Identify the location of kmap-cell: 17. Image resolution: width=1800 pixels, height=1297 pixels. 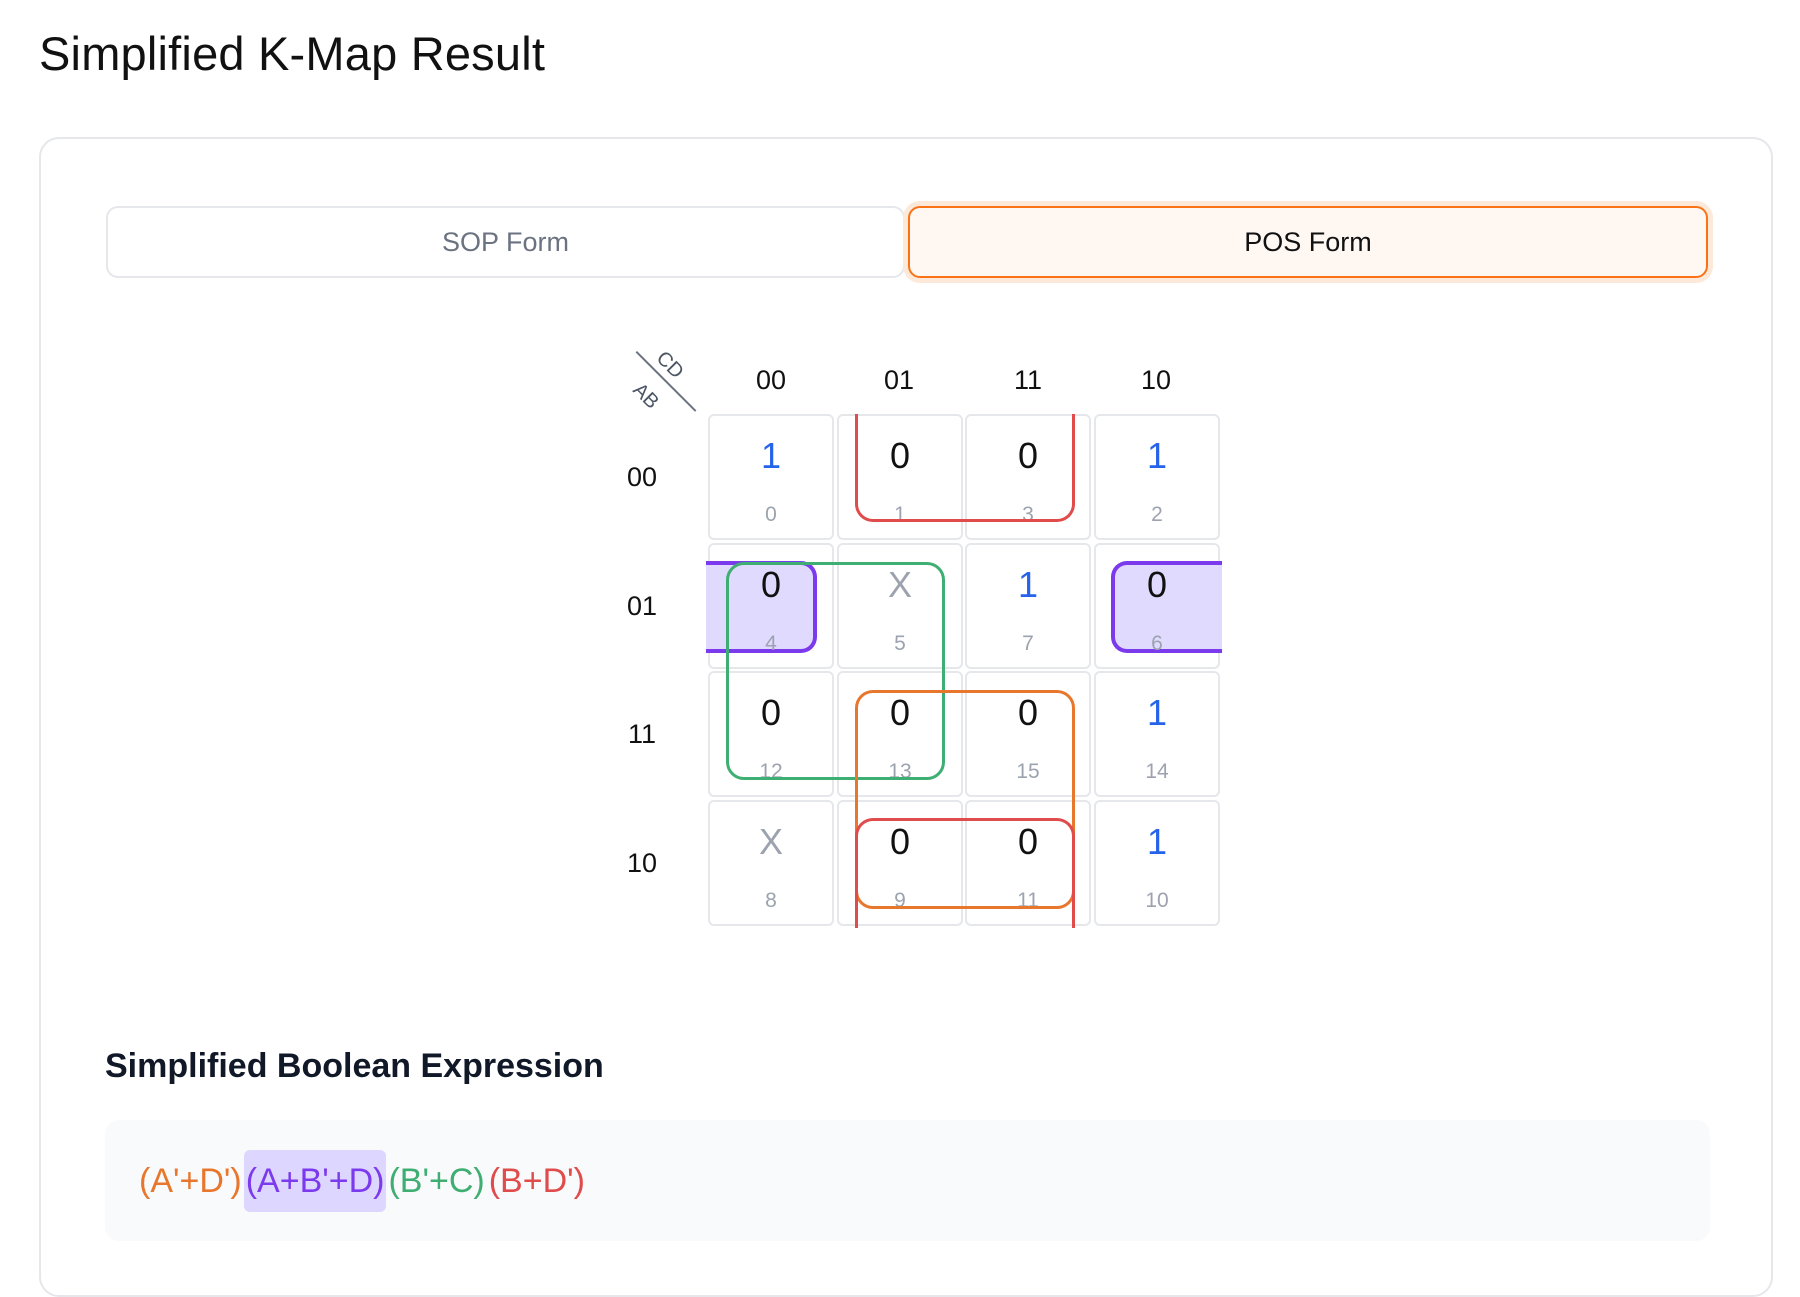
(1028, 606).